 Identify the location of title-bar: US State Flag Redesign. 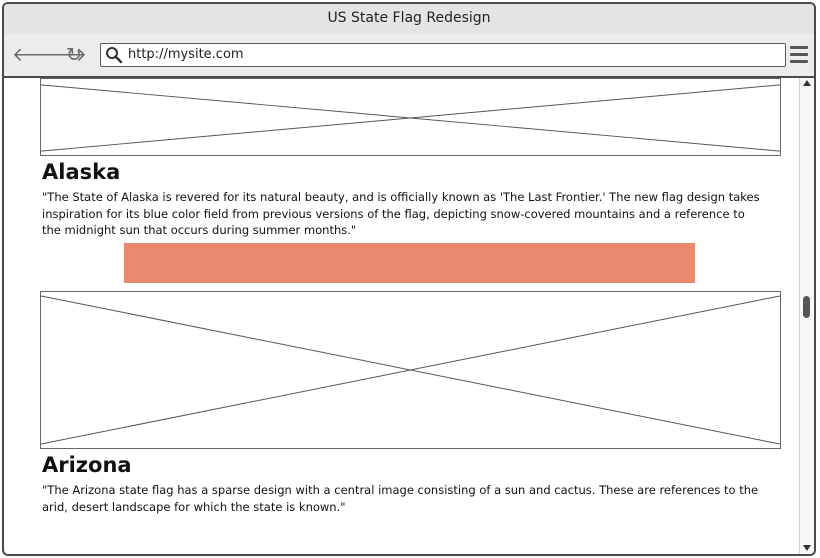
(409, 19).